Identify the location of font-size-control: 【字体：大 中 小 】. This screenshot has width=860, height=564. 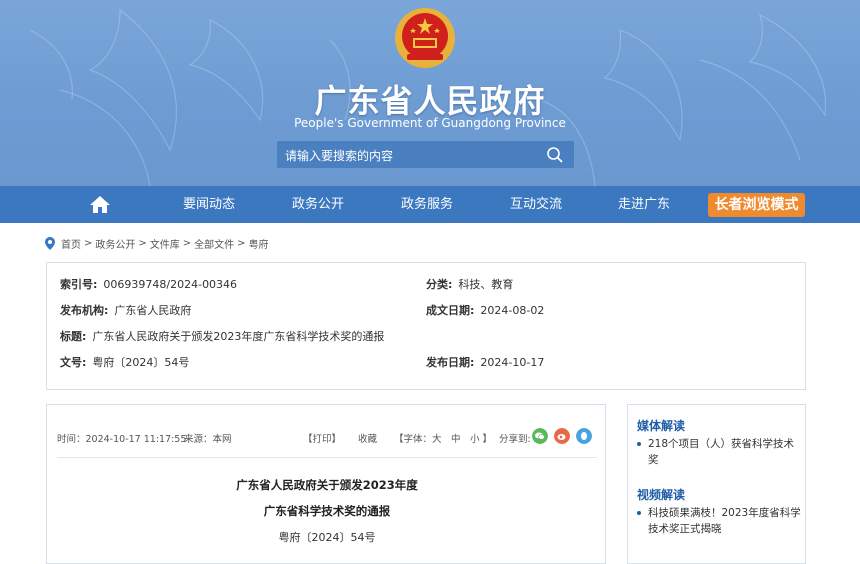
(443, 438).